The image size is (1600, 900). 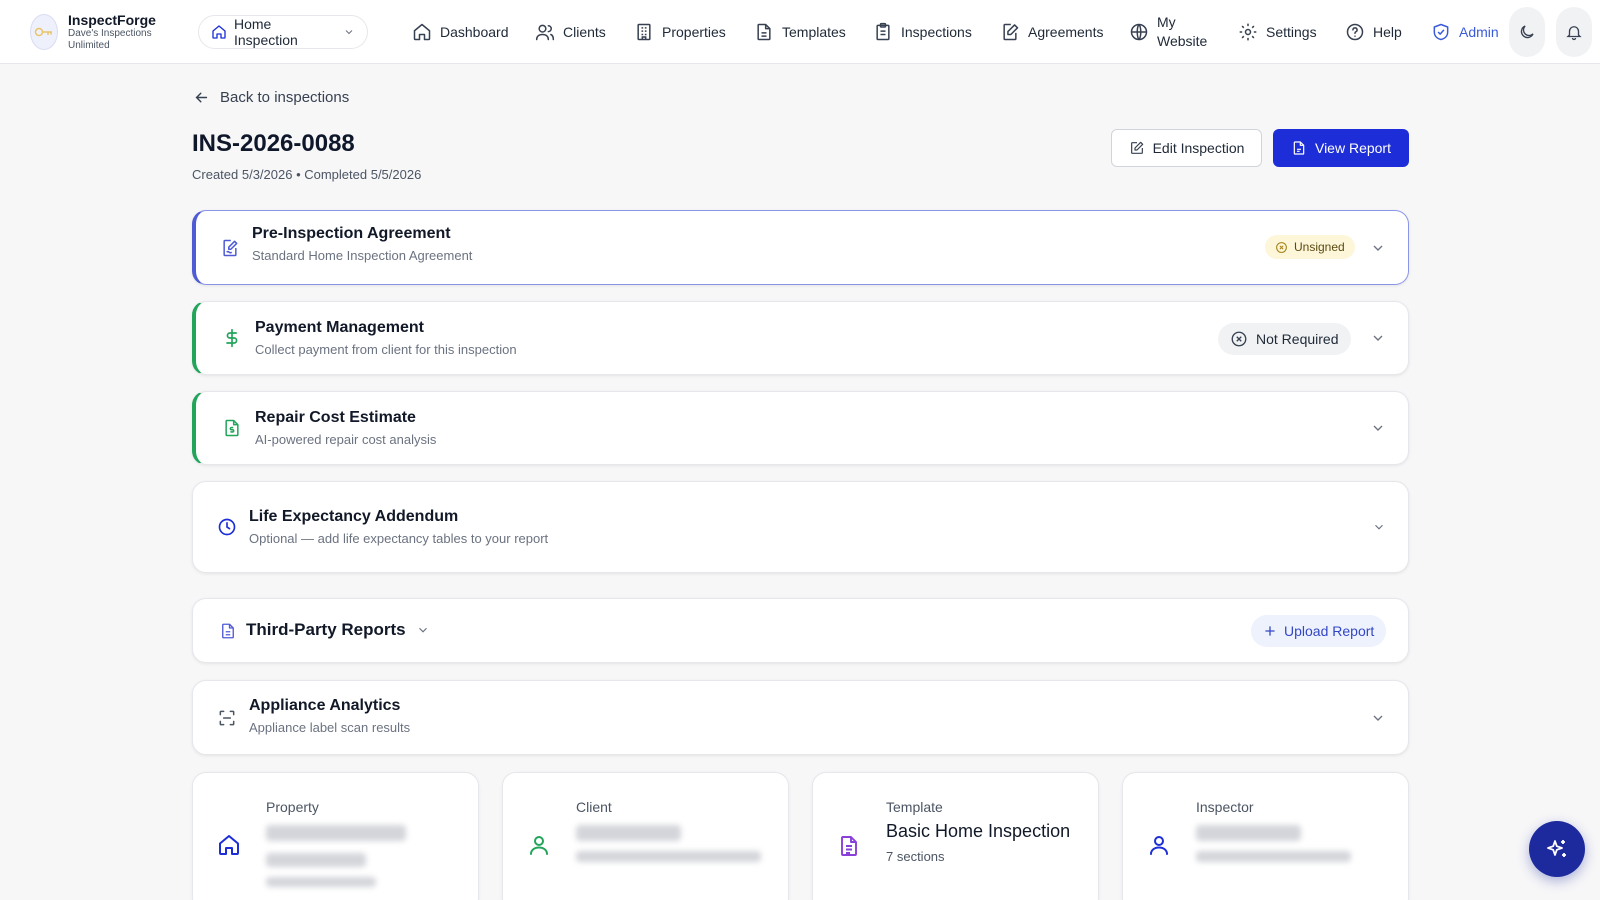 What do you see at coordinates (1225, 807) in the screenshot?
I see `inspector-label: Inspector` at bounding box center [1225, 807].